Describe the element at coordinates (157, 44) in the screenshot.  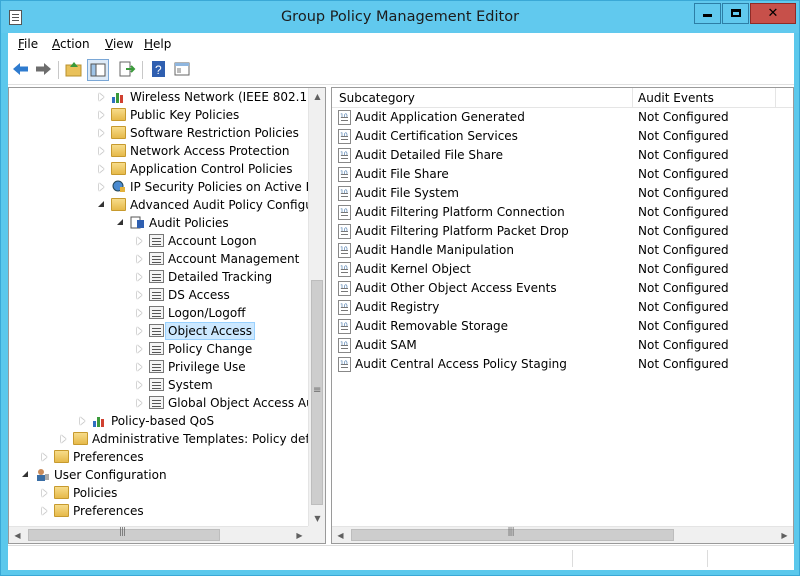
I see `menu-help: Help` at that location.